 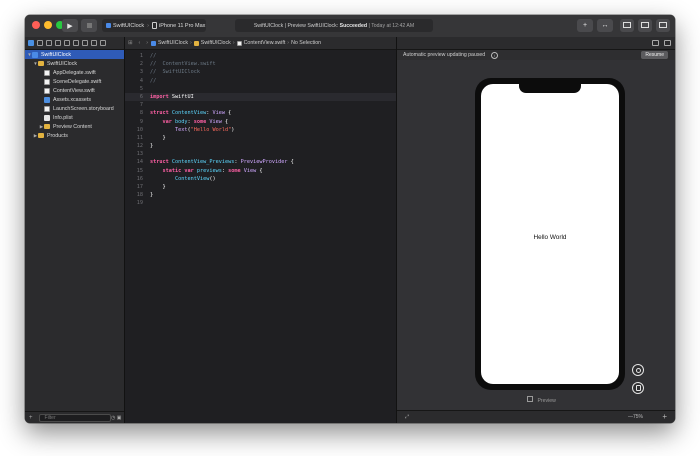 What do you see at coordinates (154, 25) in the screenshot?
I see `scheme-selector: SwiftUIClock › iPhone 11 Pro Max` at bounding box center [154, 25].